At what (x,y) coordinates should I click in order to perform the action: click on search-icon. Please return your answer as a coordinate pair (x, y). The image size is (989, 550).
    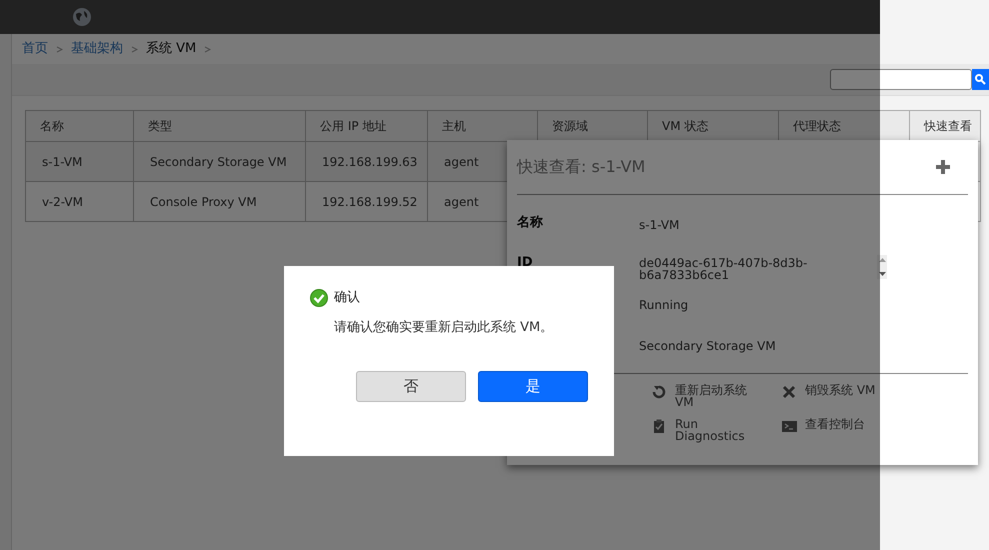
    Looking at the image, I should click on (980, 79).